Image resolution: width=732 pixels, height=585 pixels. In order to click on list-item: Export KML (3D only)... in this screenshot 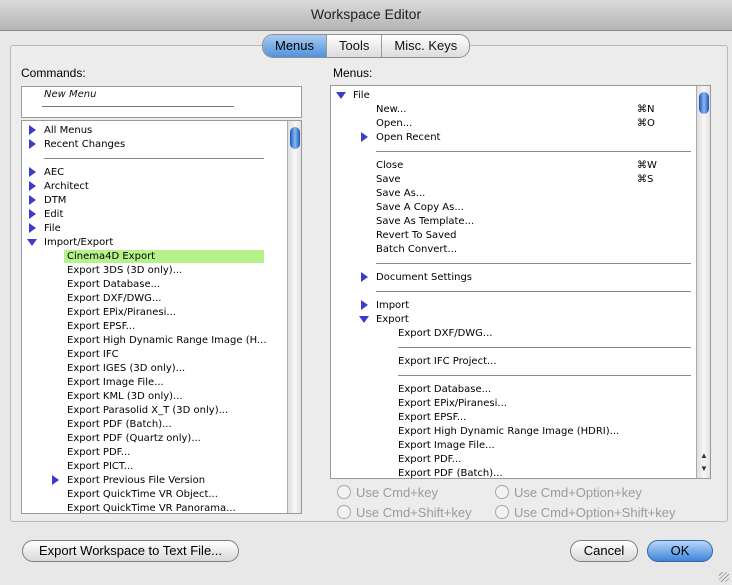, I will do `click(125, 396)`.